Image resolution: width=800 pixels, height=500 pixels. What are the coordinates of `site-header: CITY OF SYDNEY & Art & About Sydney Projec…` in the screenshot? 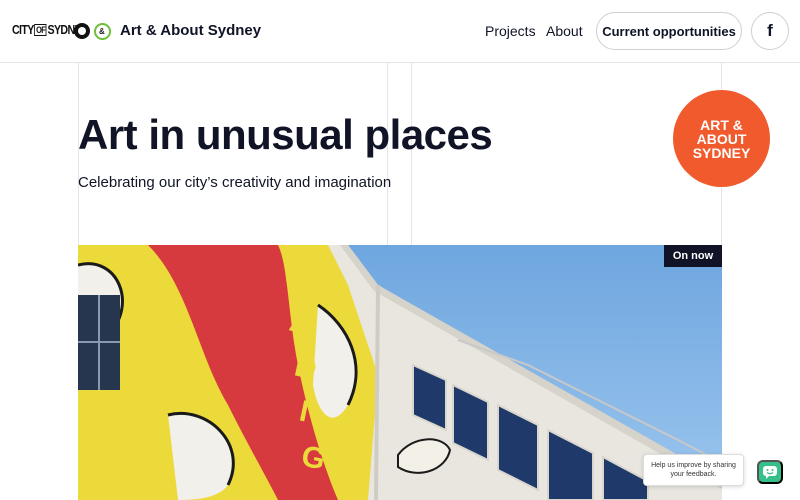 It's located at (400, 31).